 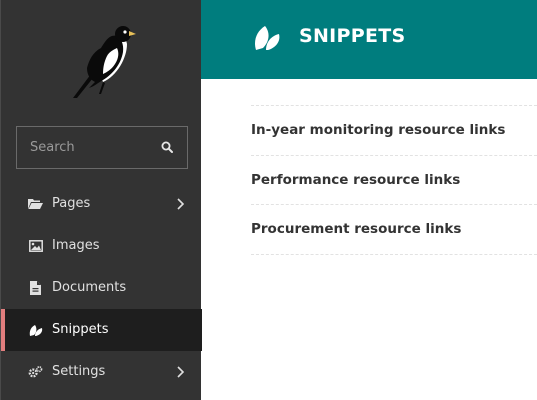 I want to click on search-input, so click(x=87, y=147).